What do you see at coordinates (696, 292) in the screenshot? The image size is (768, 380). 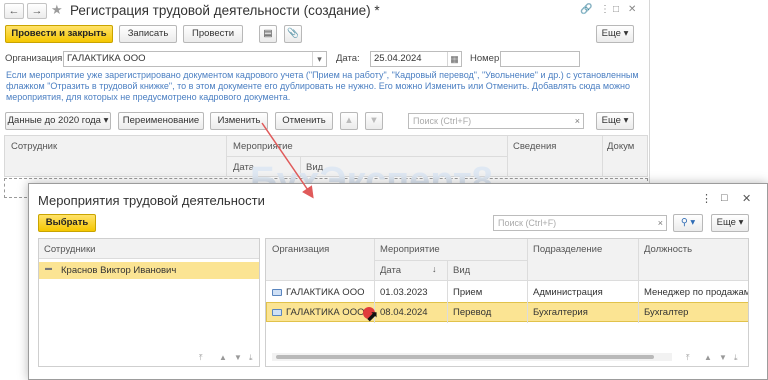 I see `row1-position: Менеджер по продажам` at bounding box center [696, 292].